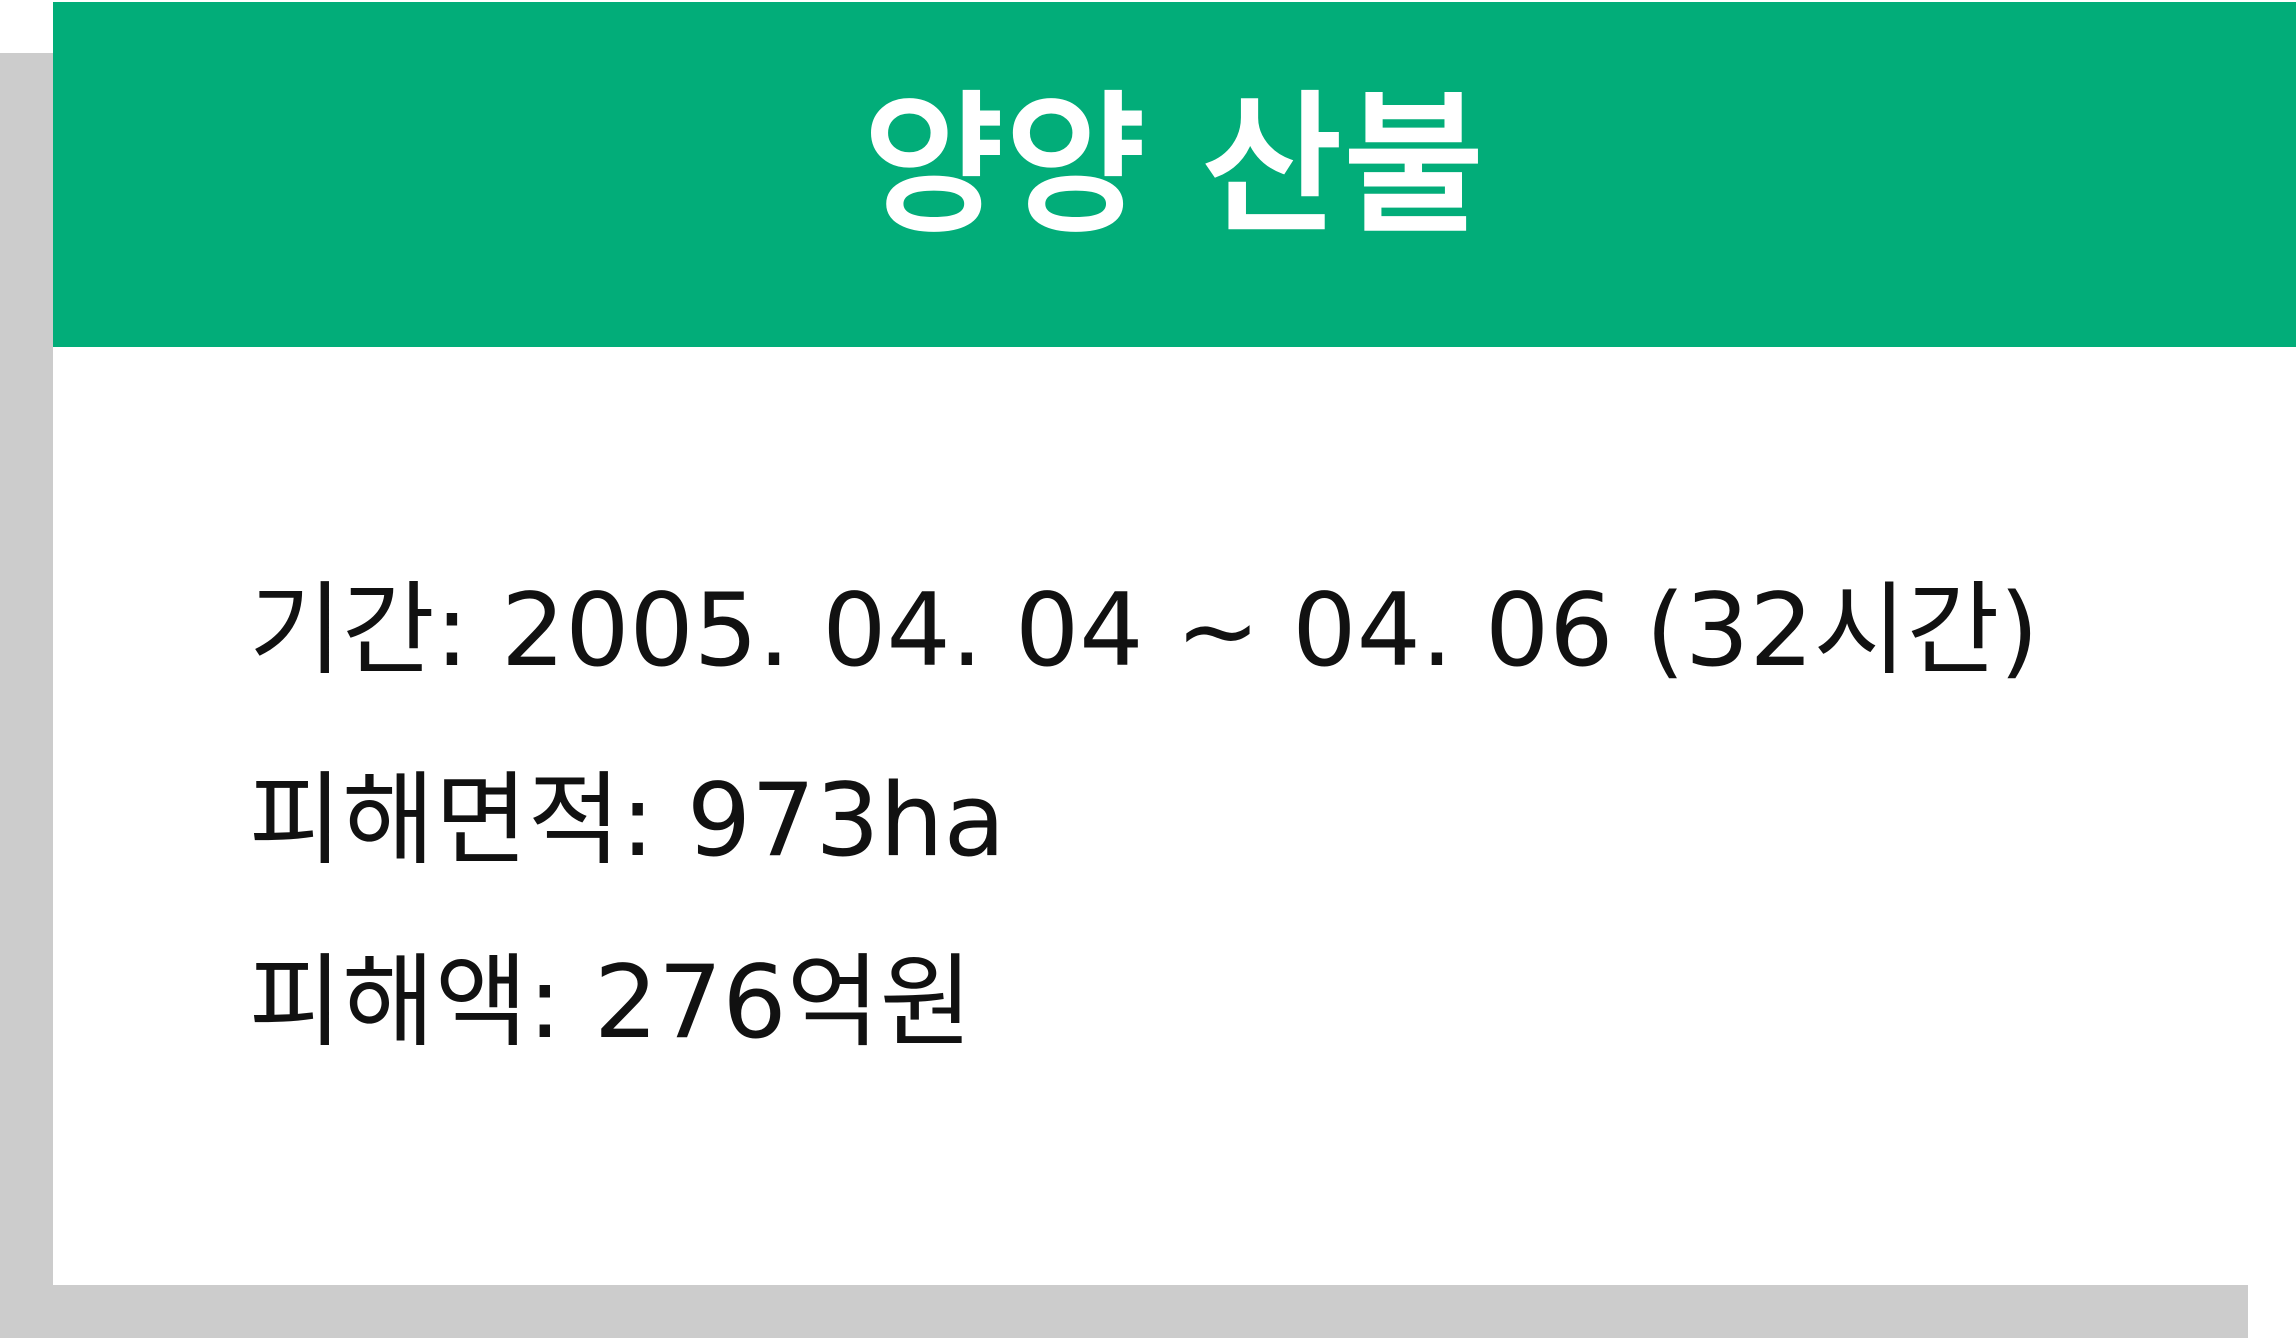 This screenshot has width=2296, height=1338. I want to click on info-line-period: 기간: 2005. 04. 04 ~ 04. 06 (32시간), so click(1144, 630).